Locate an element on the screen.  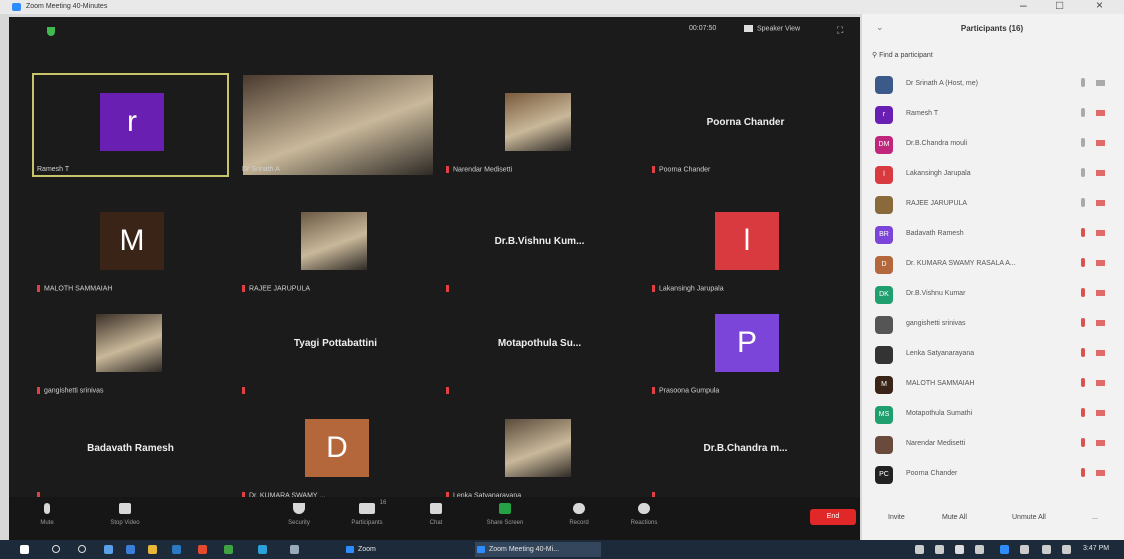
participant-row: BR Badavath Ramesh is located at coordinates (997, 235).